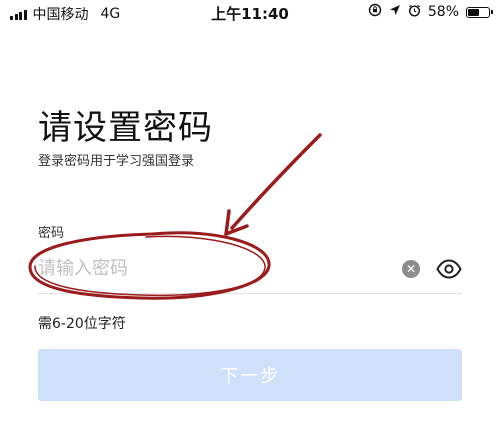 The height and width of the screenshot is (436, 500). Describe the element at coordinates (473, 12) in the screenshot. I see `battery-fill` at that location.